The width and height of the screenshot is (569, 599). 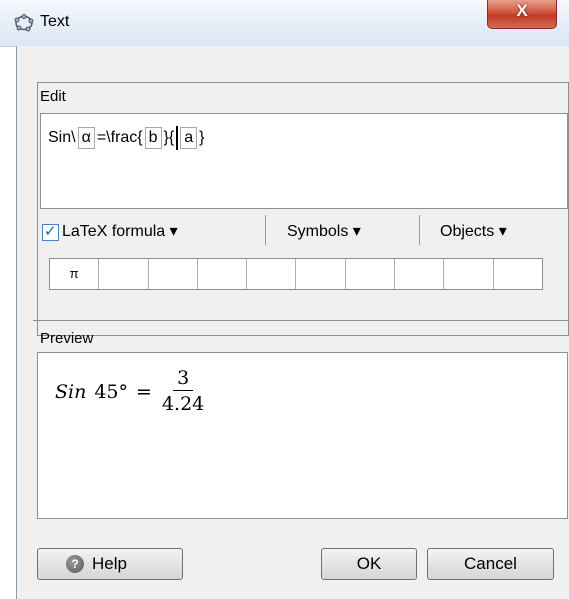 I want to click on formula-content: Sin\ α =\frac{b}{ a}, so click(x=126, y=138).